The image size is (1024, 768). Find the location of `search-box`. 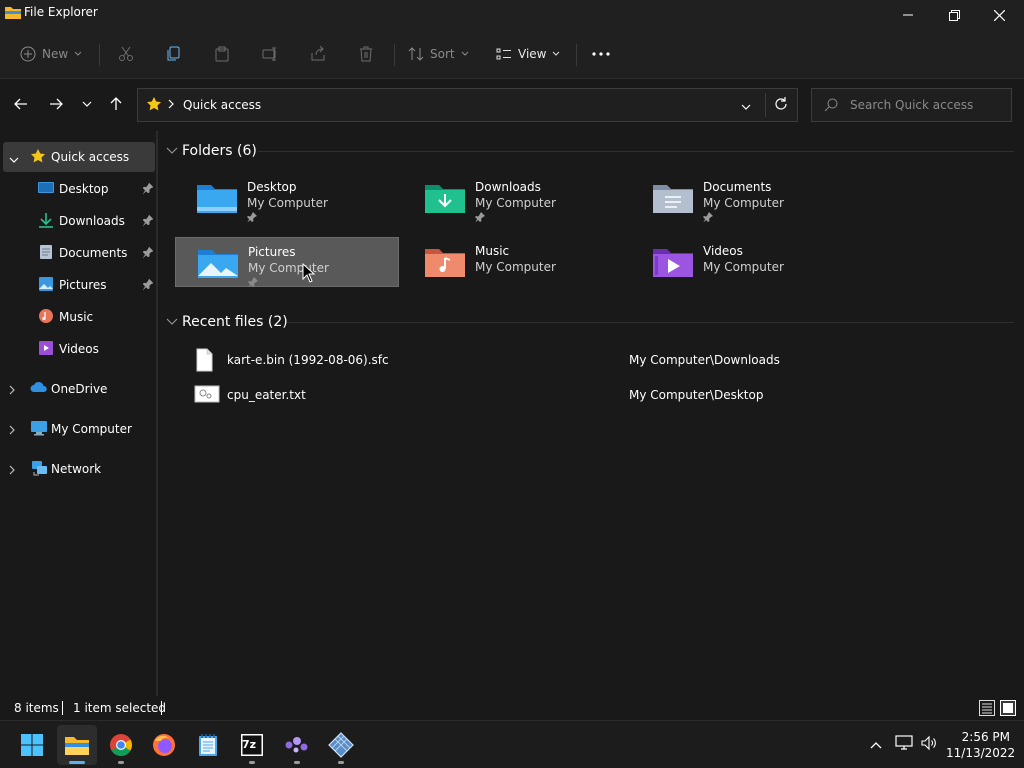

search-box is located at coordinates (911, 105).